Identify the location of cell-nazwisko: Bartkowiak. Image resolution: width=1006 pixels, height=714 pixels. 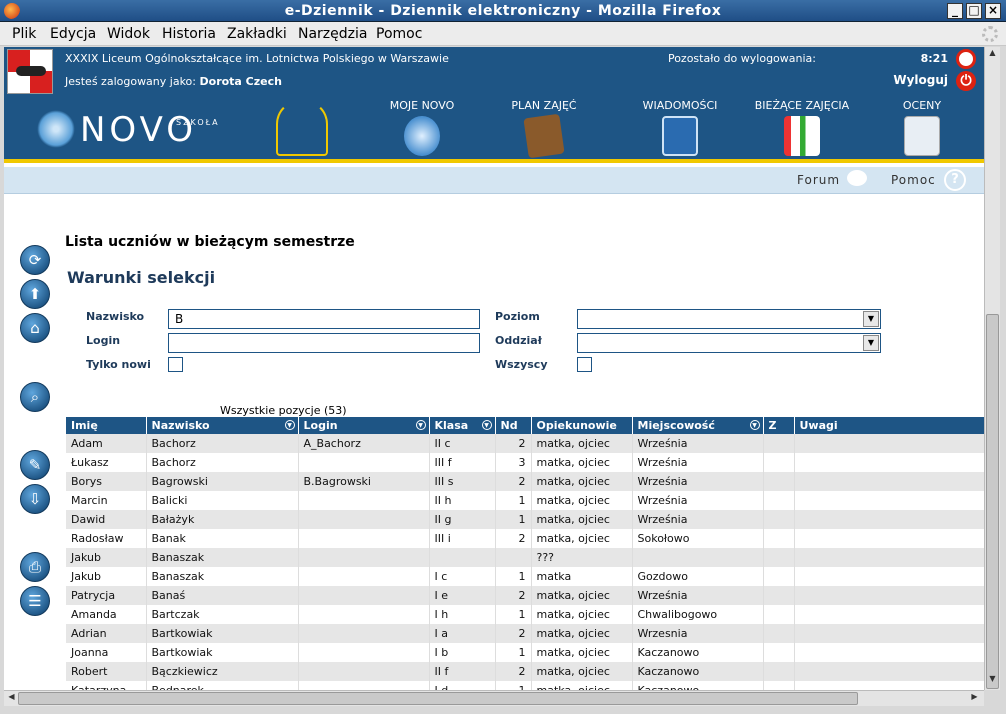
(222, 633).